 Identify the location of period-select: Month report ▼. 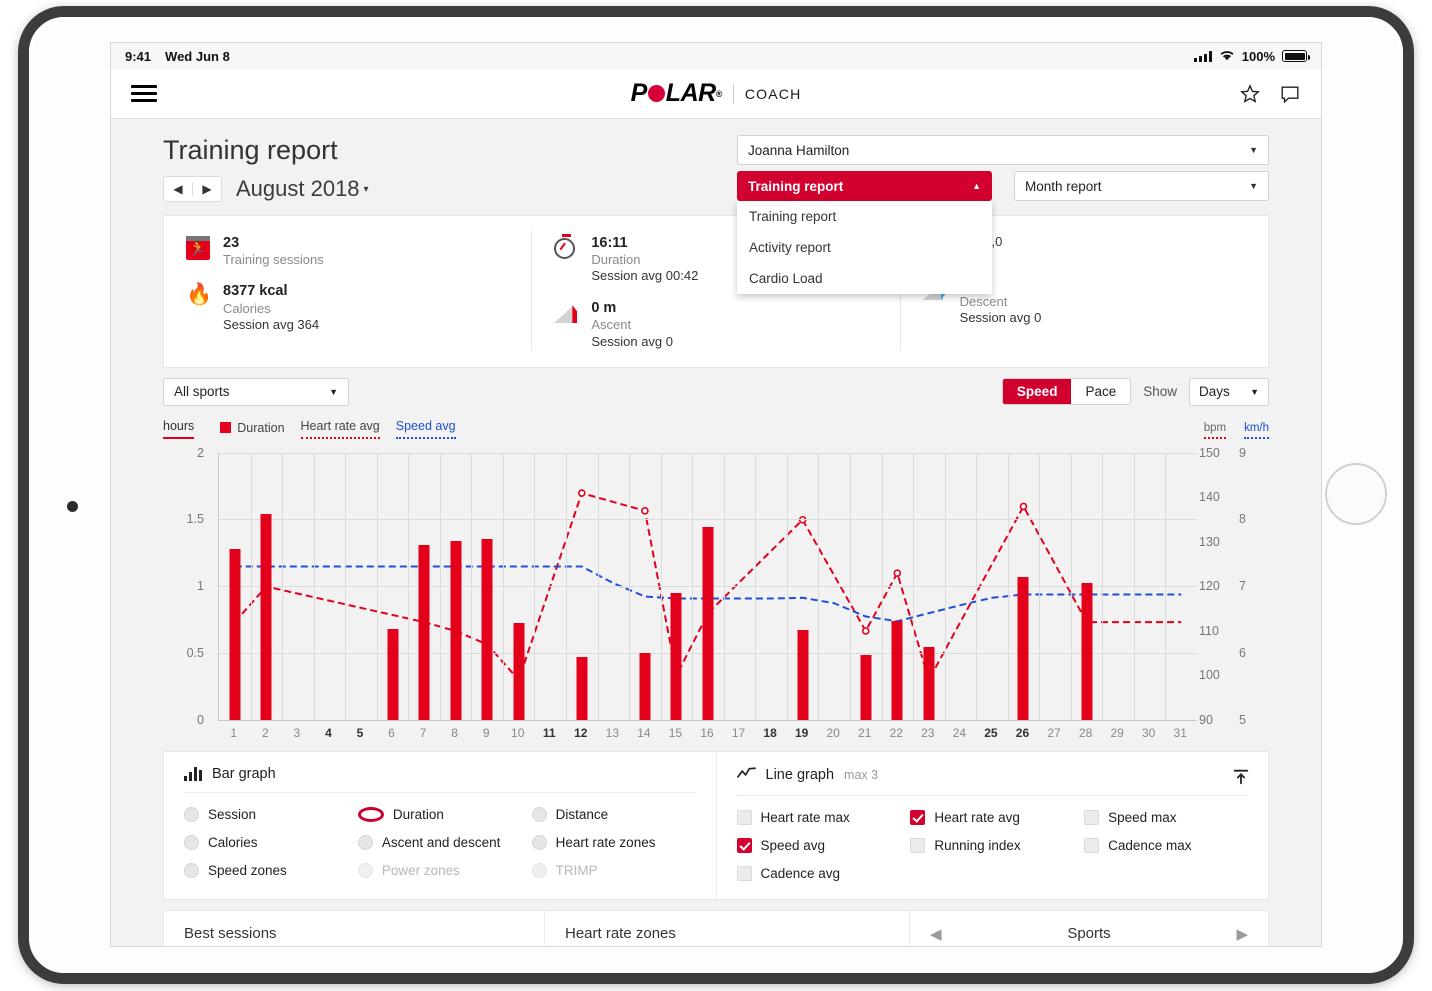
(1141, 186).